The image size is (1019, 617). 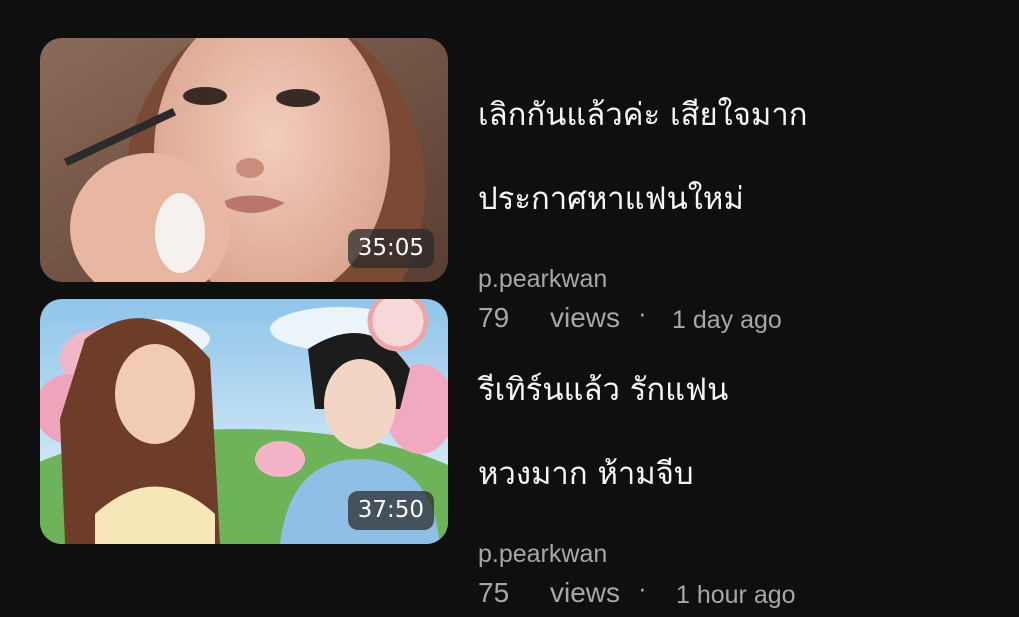 What do you see at coordinates (390, 248) in the screenshot?
I see `duration-badge: 35:05` at bounding box center [390, 248].